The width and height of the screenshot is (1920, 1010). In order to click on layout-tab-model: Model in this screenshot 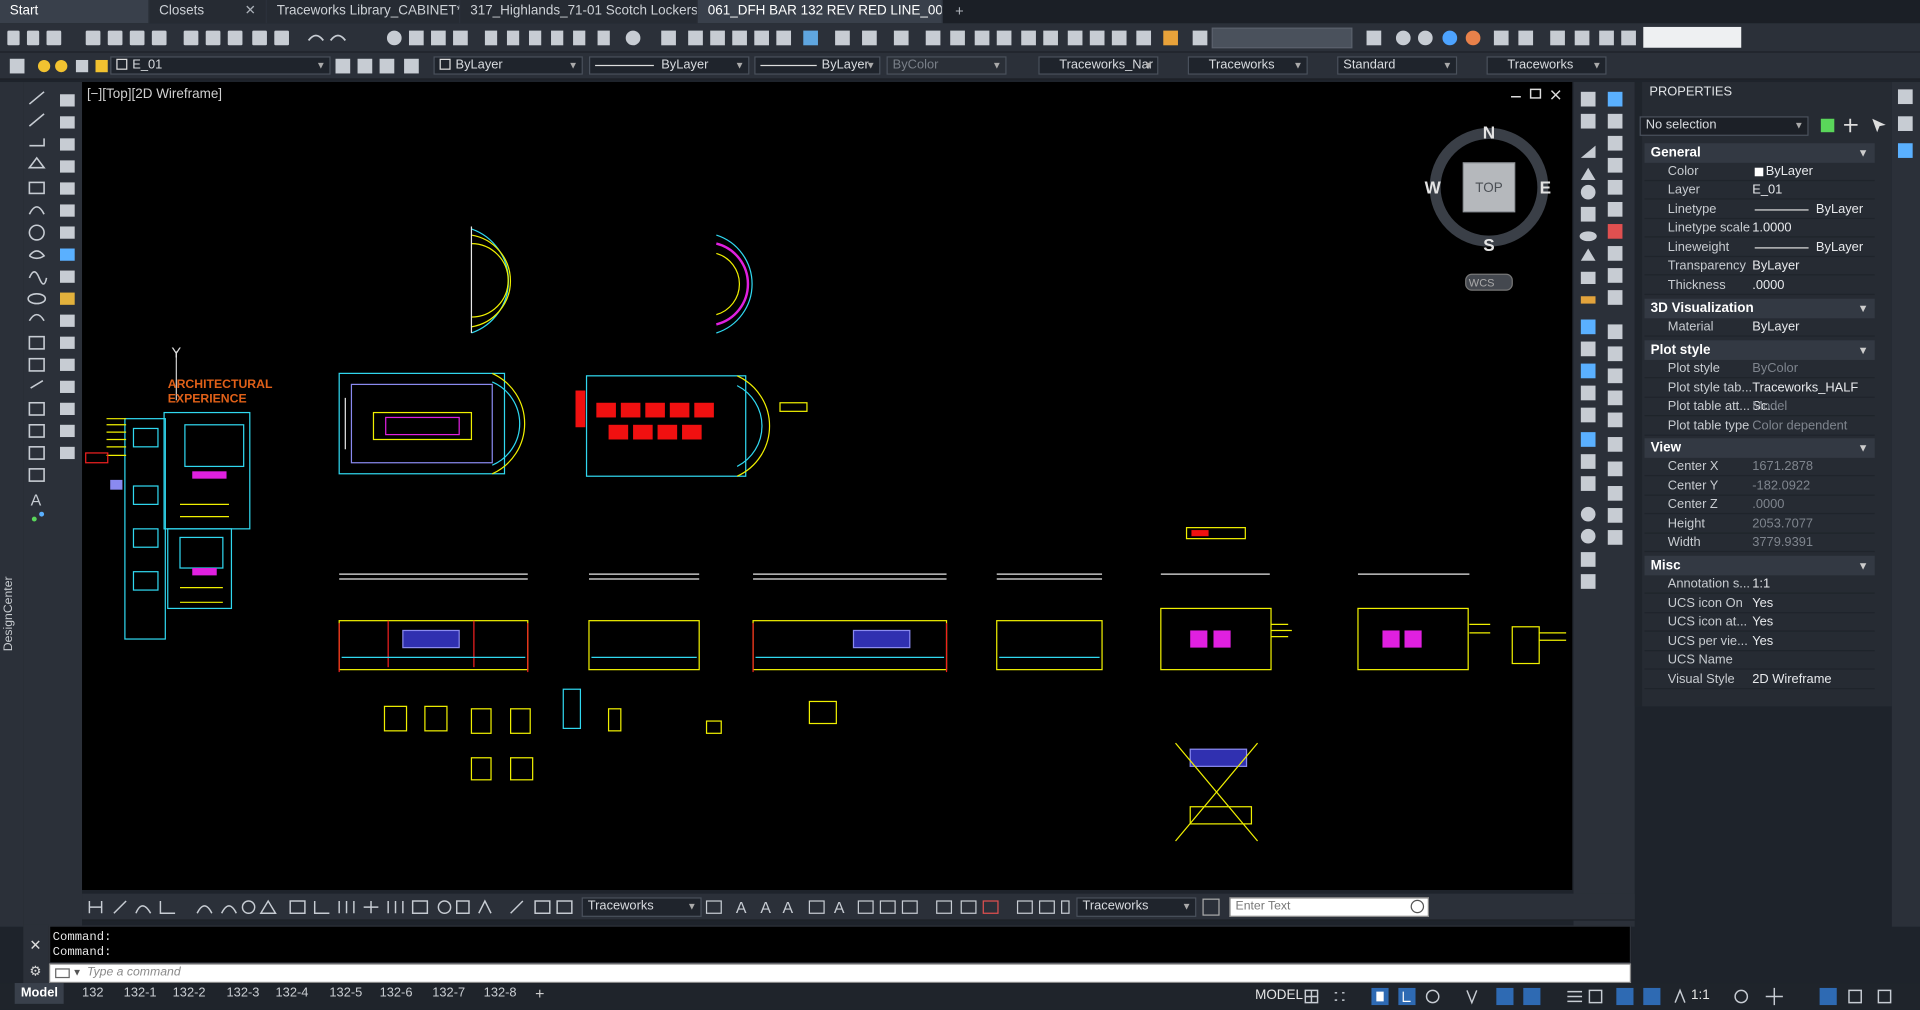, I will do `click(39, 993)`.